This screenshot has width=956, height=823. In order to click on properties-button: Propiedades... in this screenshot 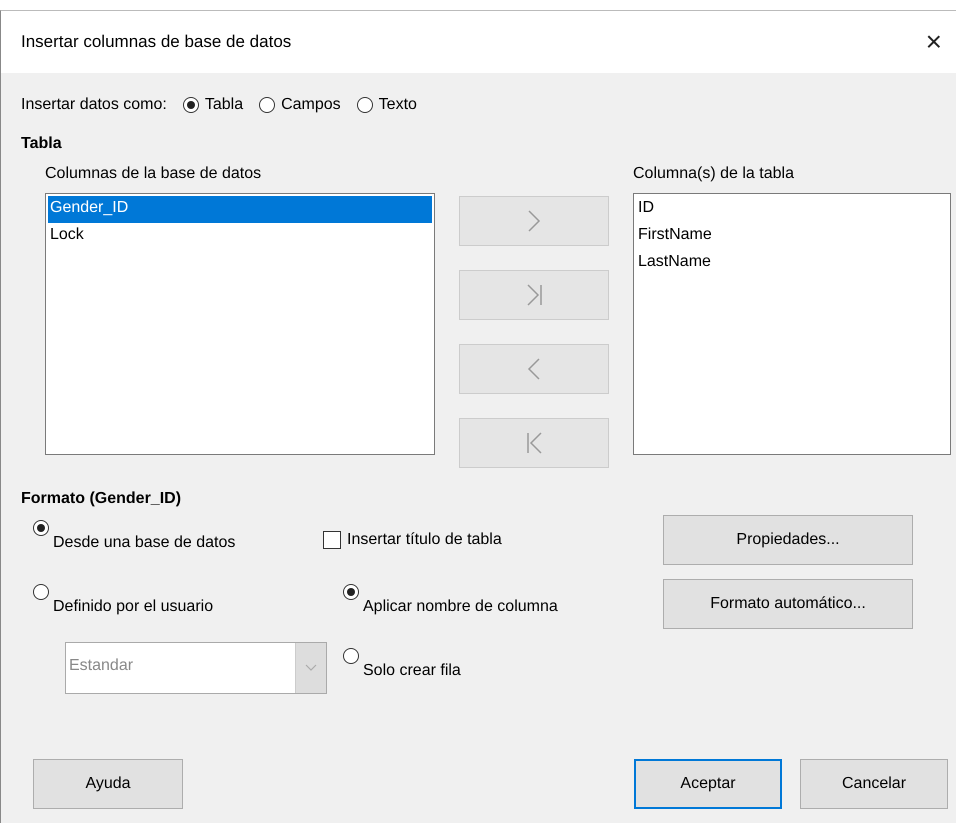, I will do `click(788, 540)`.